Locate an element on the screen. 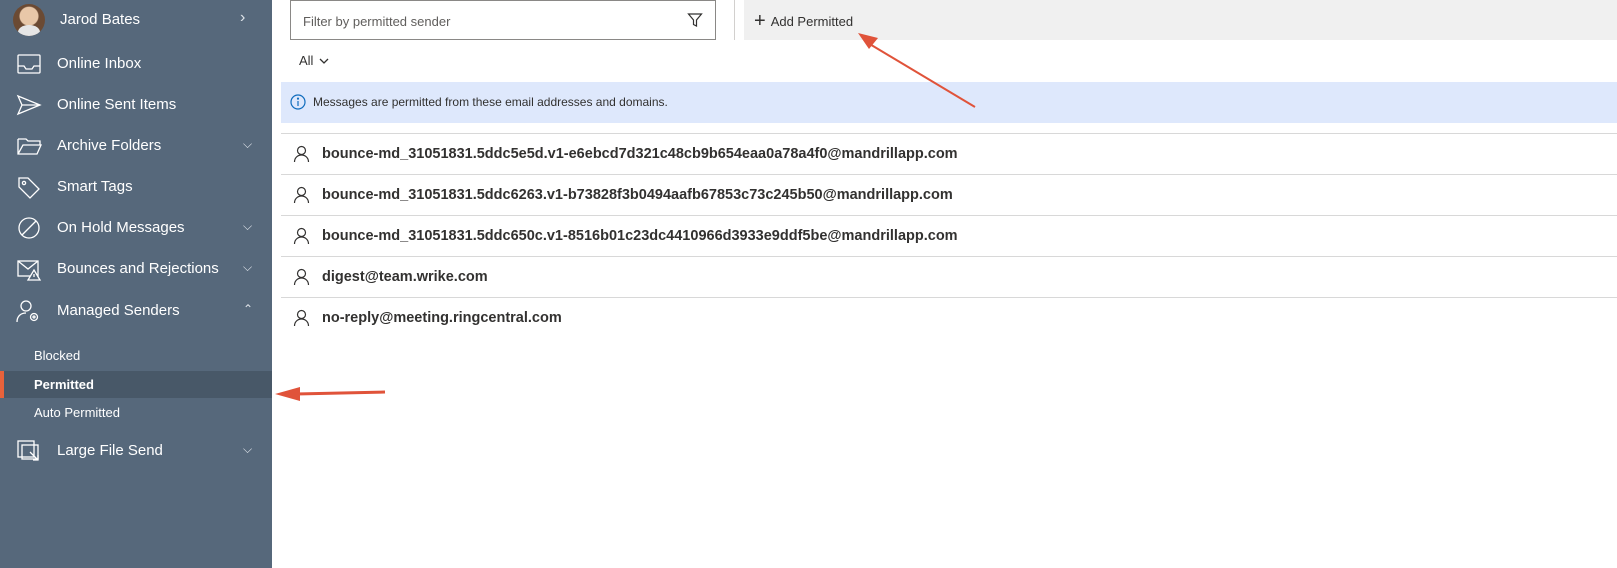  nav-label: Archive Folders is located at coordinates (109, 145).